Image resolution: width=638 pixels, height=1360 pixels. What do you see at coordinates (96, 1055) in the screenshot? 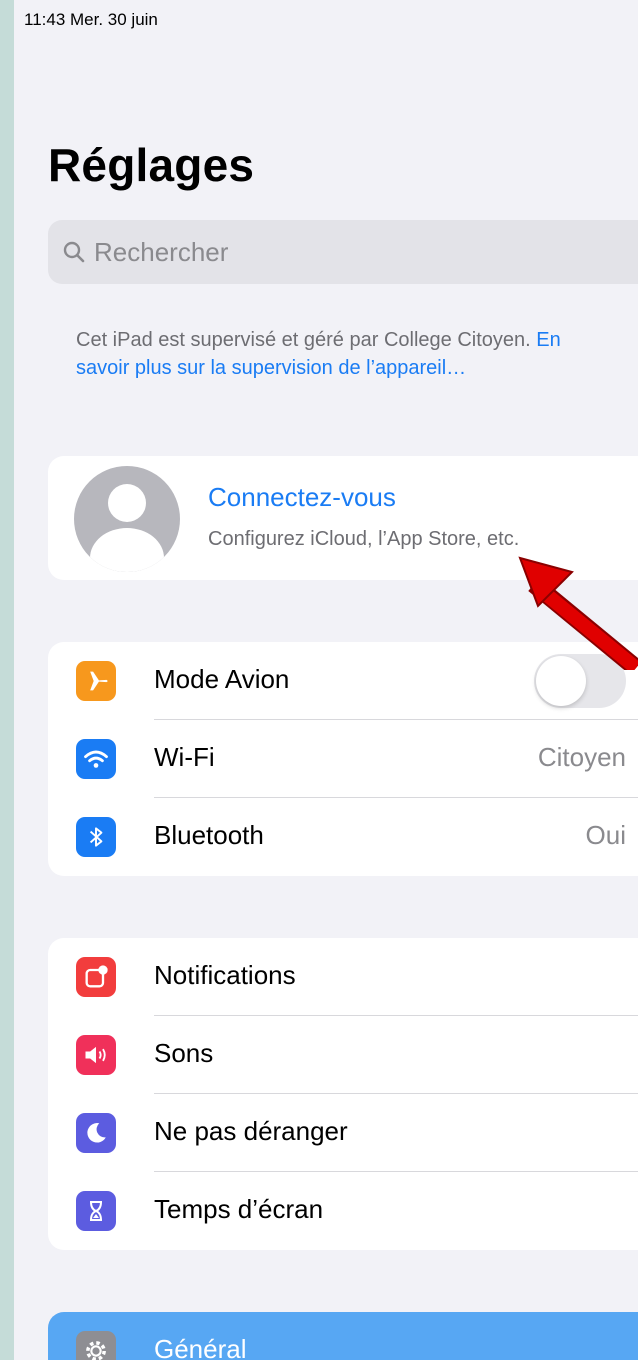
I see `speaker-icon` at bounding box center [96, 1055].